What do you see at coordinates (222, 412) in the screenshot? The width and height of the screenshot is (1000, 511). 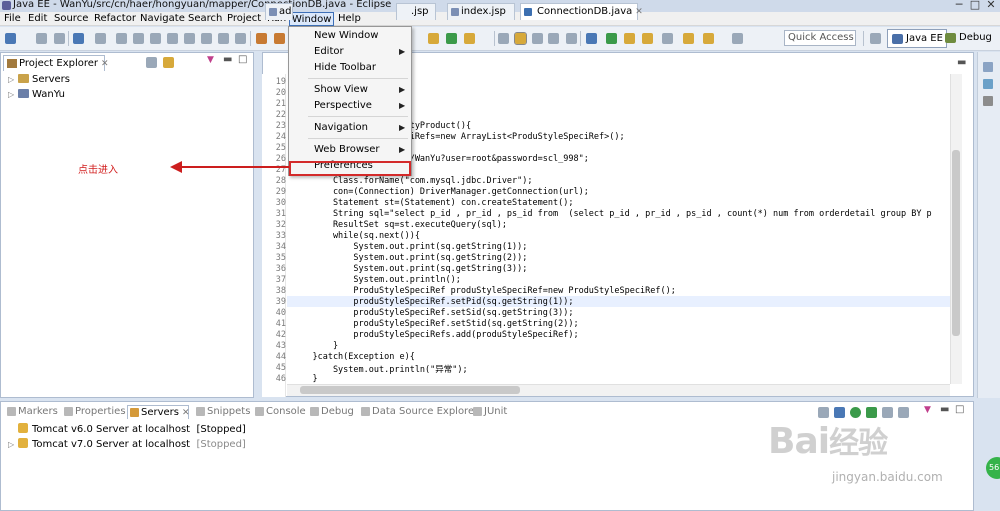 I see `tab-snippets: Snippets` at bounding box center [222, 412].